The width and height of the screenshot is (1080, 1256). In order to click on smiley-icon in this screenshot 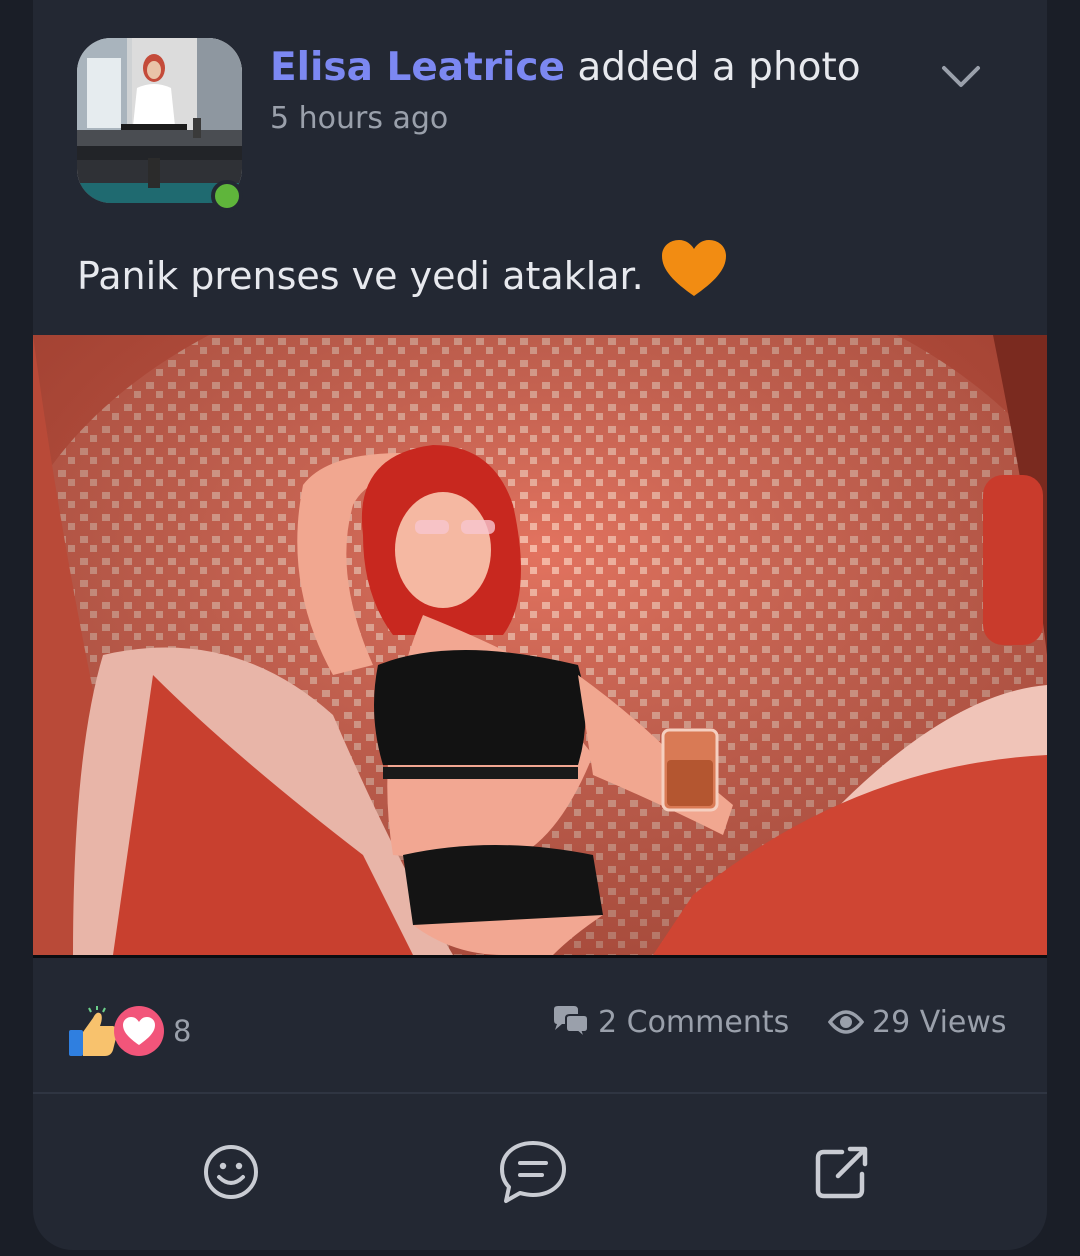, I will do `click(231, 1172)`.